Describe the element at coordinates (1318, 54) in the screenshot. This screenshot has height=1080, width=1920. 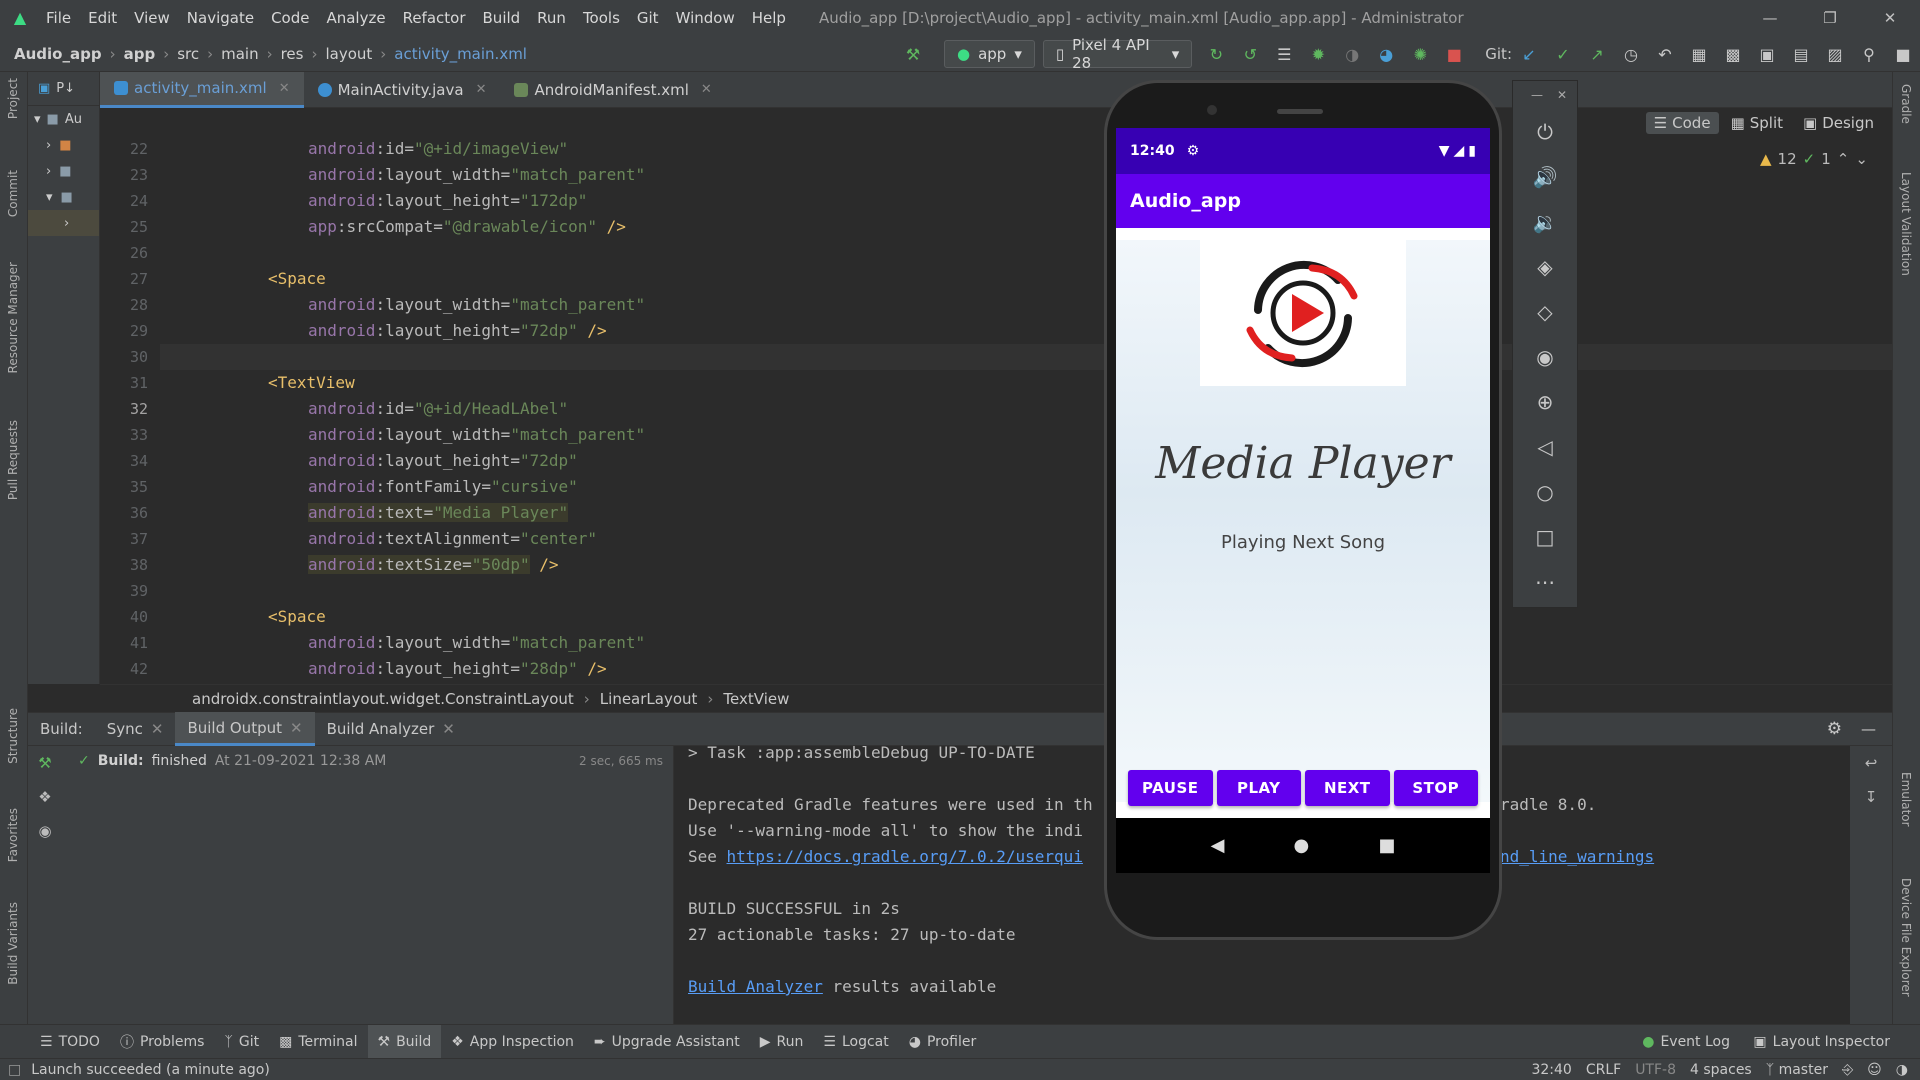
I see `debug-icon: ✹` at that location.